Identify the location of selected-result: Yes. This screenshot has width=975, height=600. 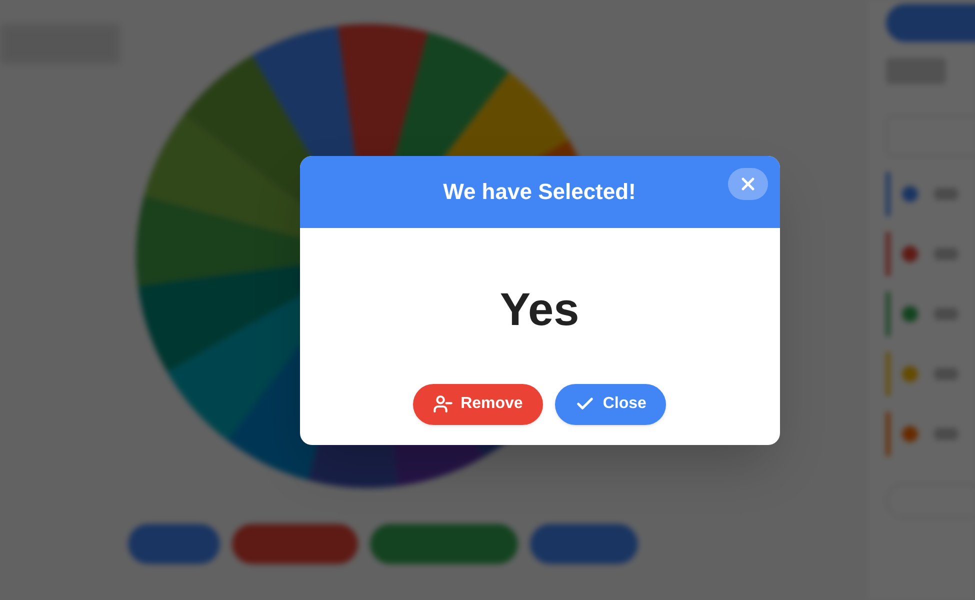
(540, 309).